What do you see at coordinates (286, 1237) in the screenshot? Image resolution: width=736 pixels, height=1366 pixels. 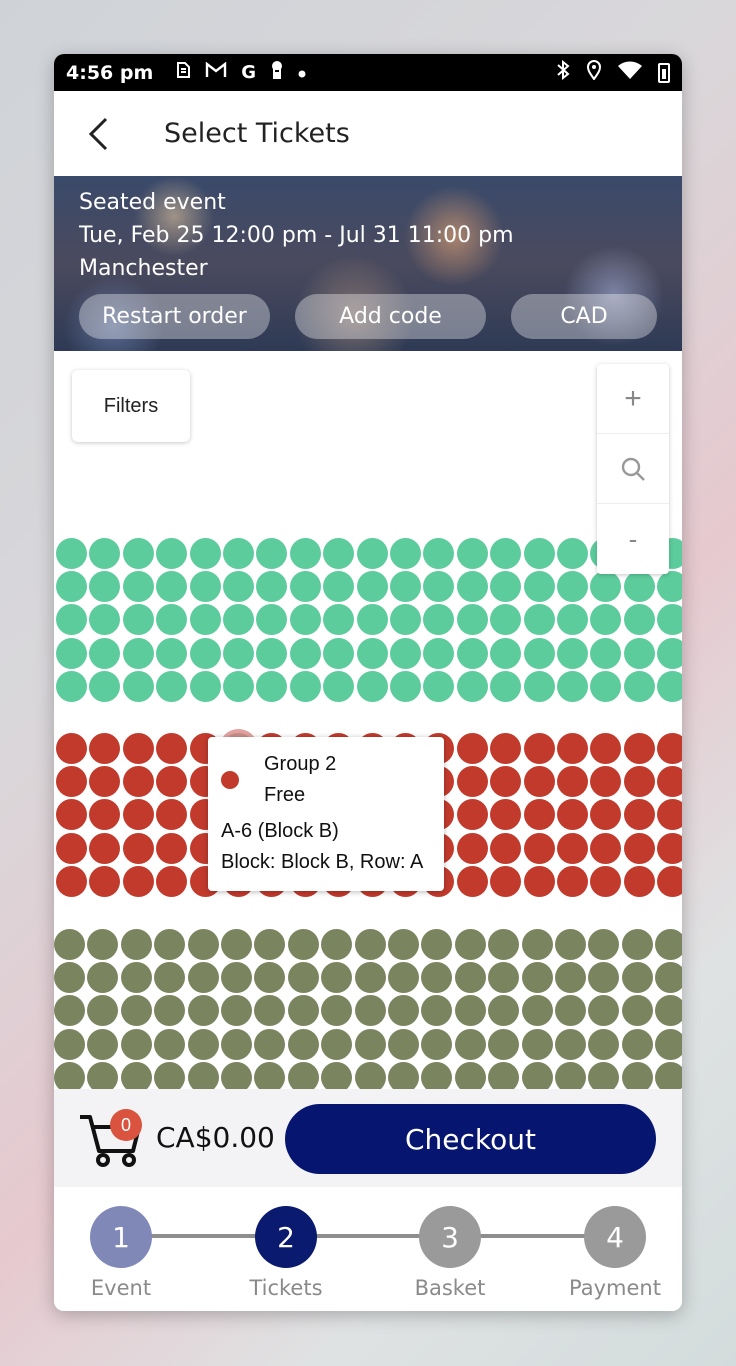 I see `step-2: 2` at bounding box center [286, 1237].